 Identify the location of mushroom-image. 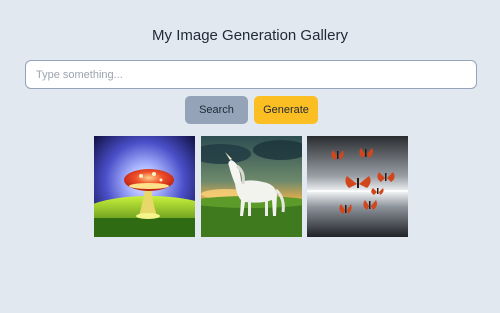
(144, 186).